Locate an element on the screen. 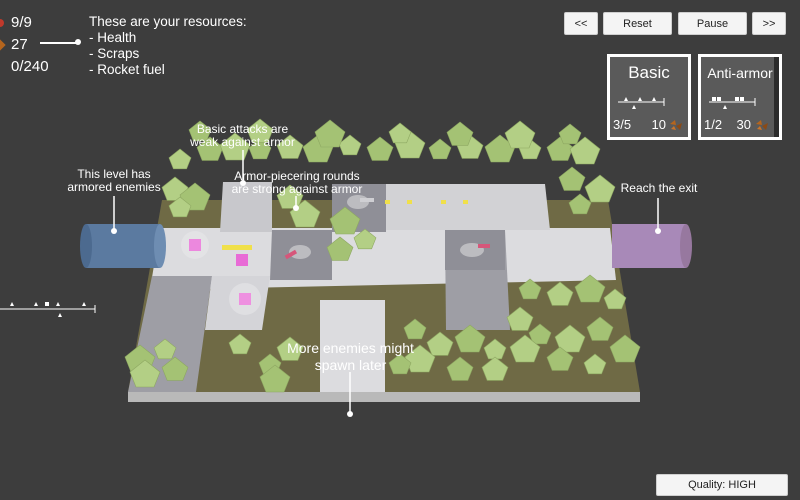  resource-callout-line is located at coordinates (59, 43).